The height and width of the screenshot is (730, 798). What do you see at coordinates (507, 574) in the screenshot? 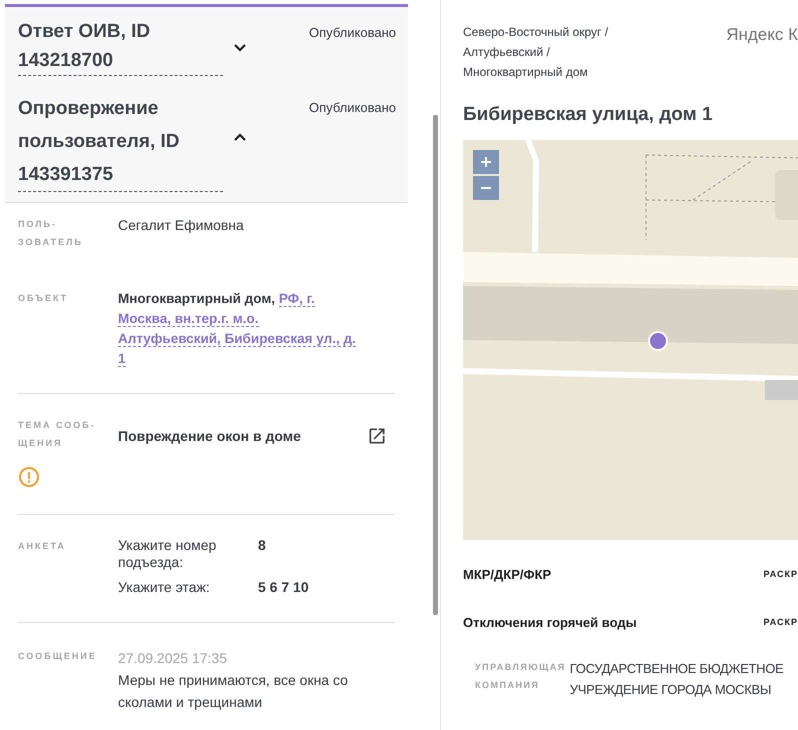
I see `section-title: МКР/ДКР/ФКР` at bounding box center [507, 574].